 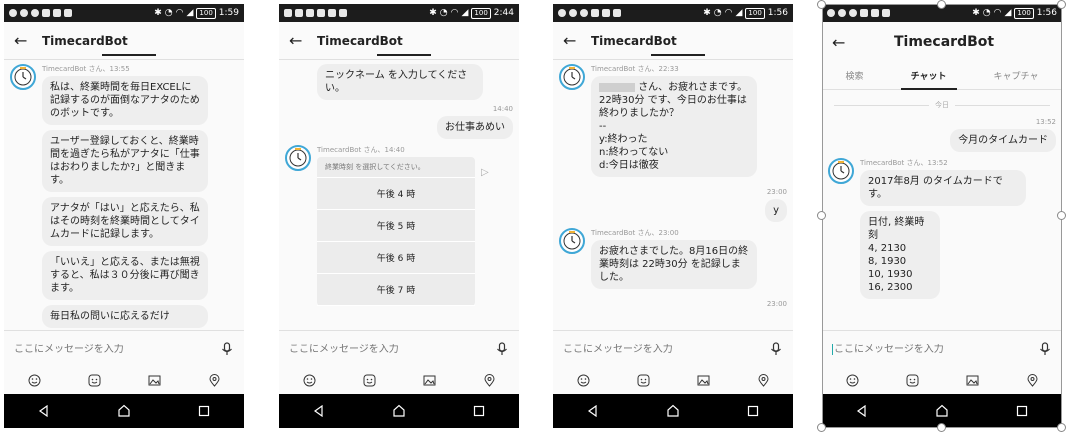 What do you see at coordinates (944, 42) in the screenshot?
I see `chat-title: TimecardBot` at bounding box center [944, 42].